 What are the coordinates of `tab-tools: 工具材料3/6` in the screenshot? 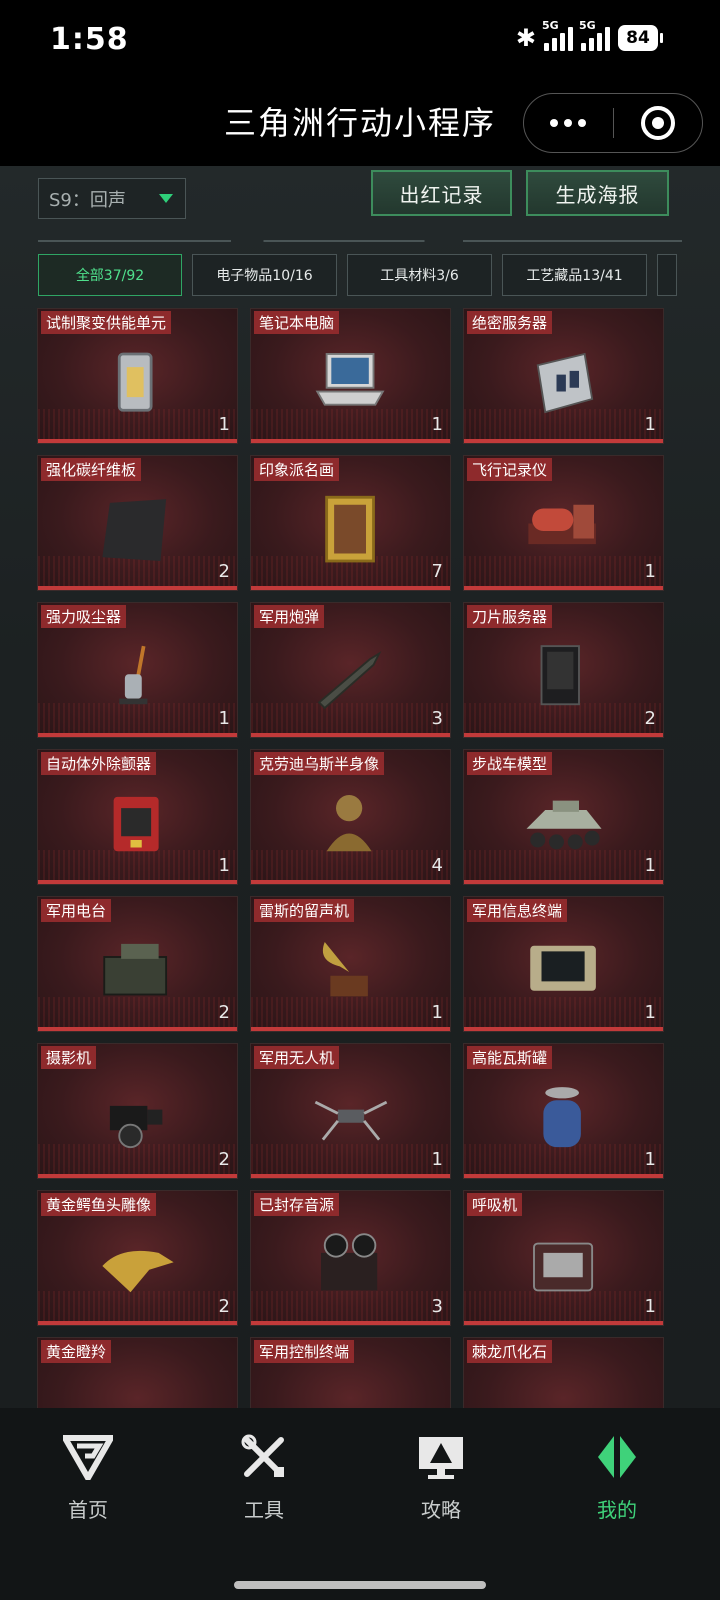 It's located at (419, 275).